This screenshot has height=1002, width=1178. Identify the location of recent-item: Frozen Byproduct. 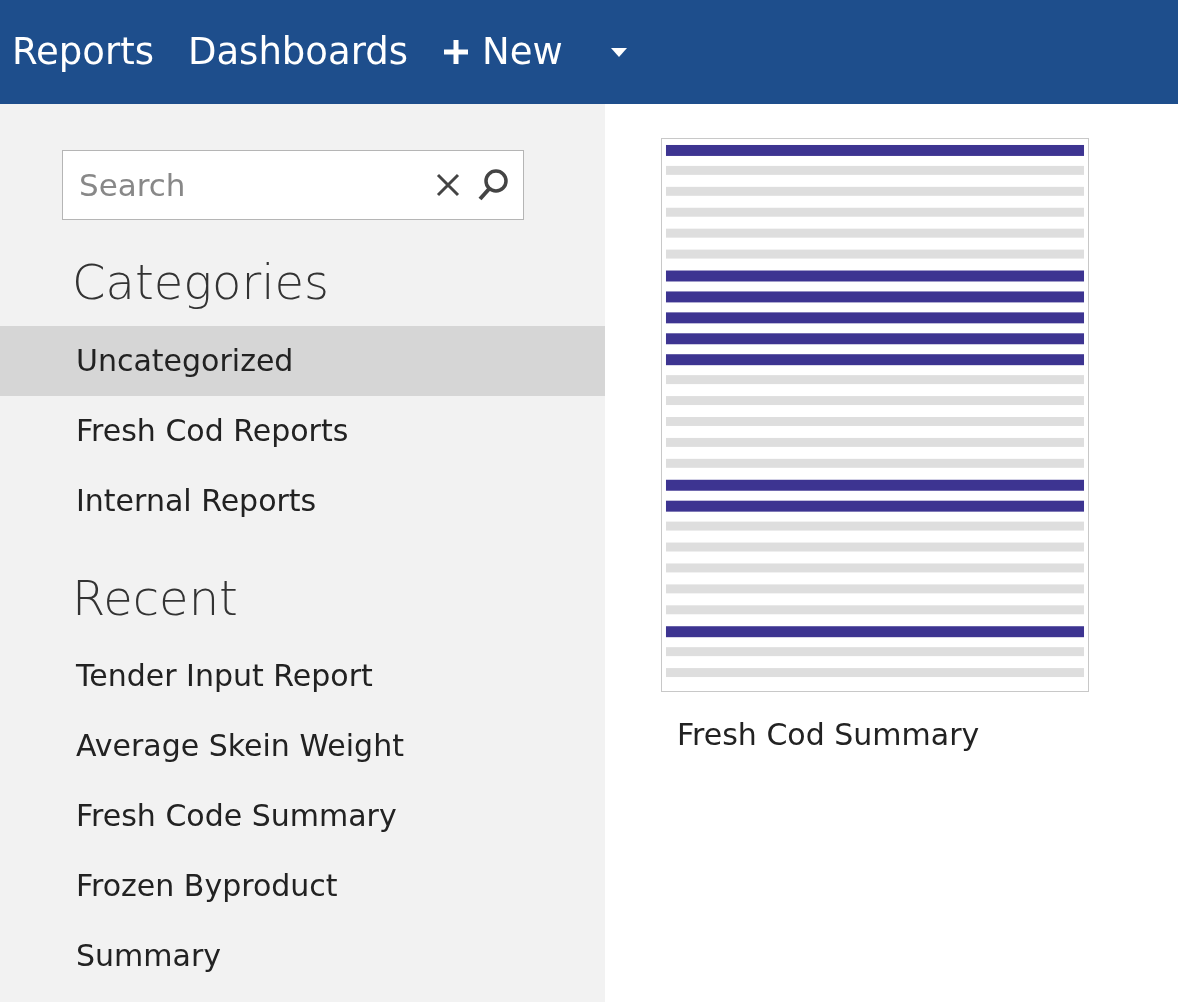
(302, 886).